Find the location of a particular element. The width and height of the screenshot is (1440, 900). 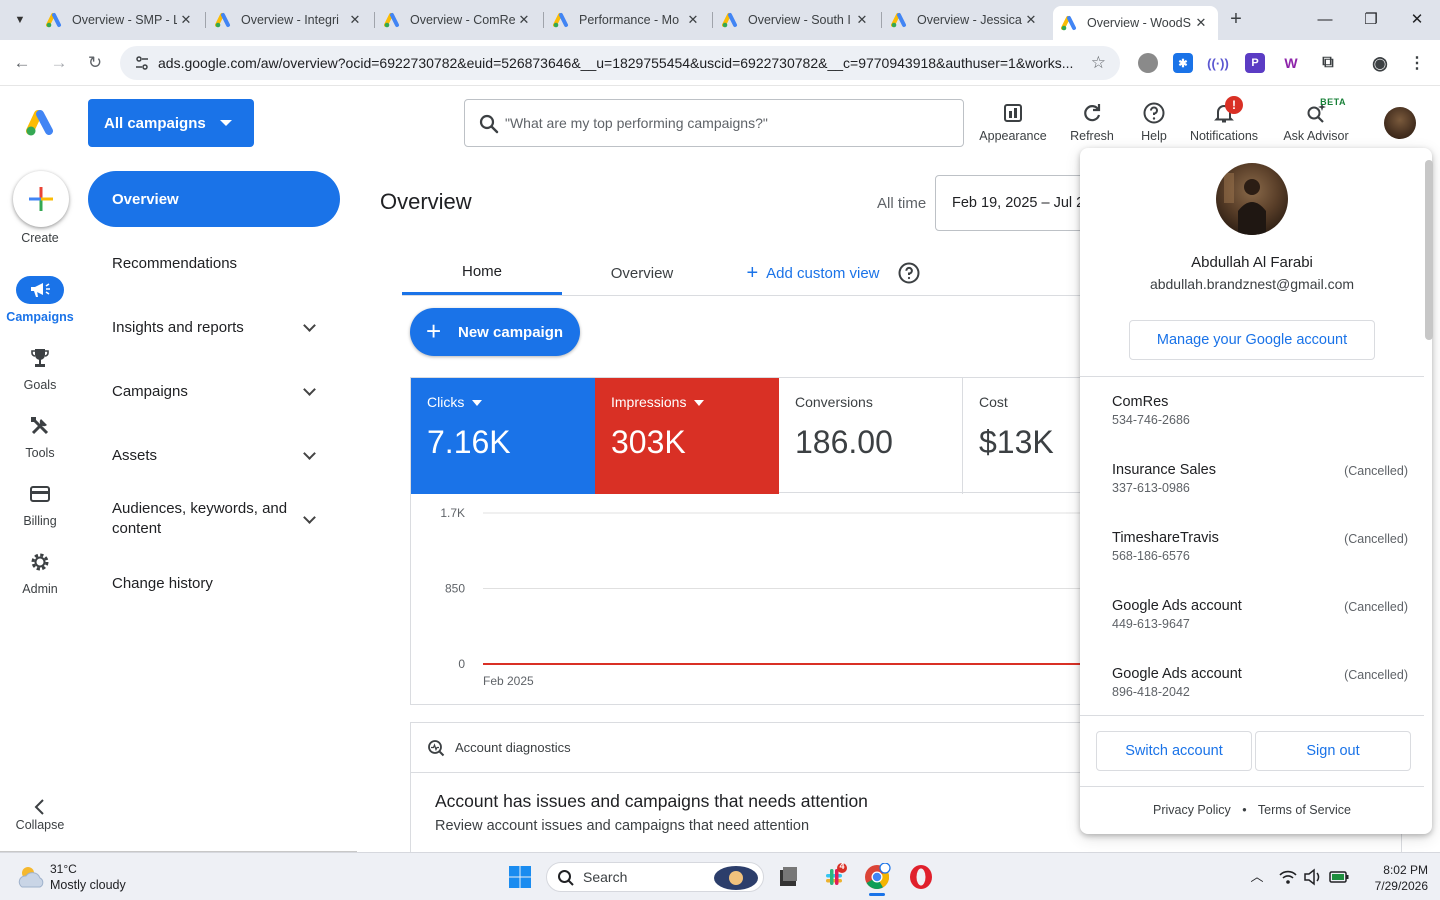

google-ads-logo-icon is located at coordinates (54, 20).